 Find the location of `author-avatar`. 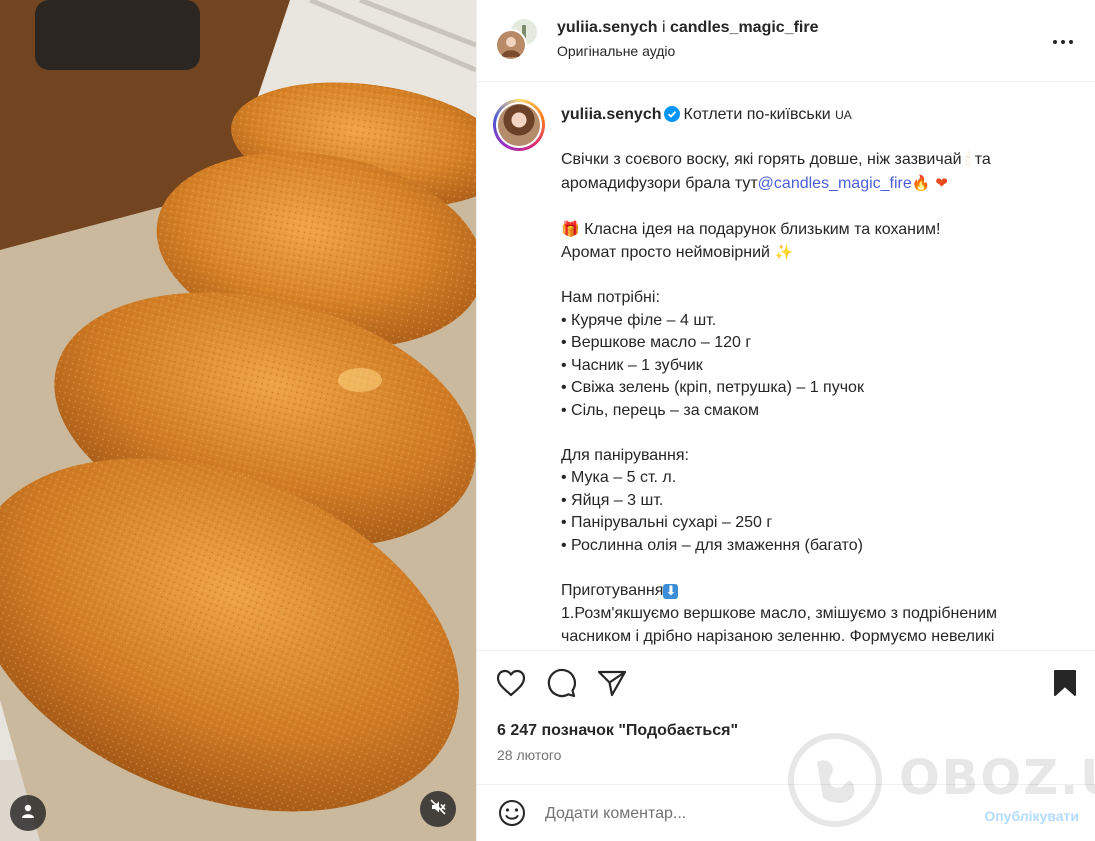

author-avatar is located at coordinates (511, 45).